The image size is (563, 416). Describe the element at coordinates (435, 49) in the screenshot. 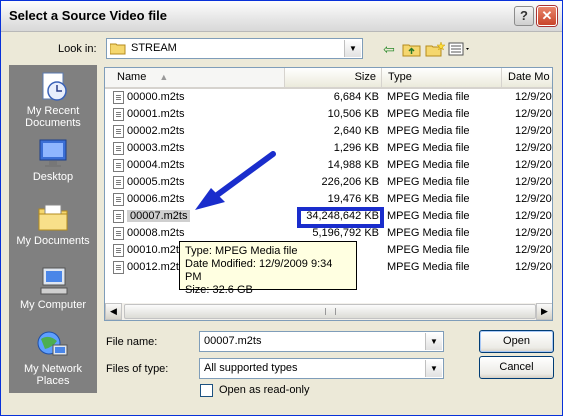

I see `new-folder-icon` at that location.